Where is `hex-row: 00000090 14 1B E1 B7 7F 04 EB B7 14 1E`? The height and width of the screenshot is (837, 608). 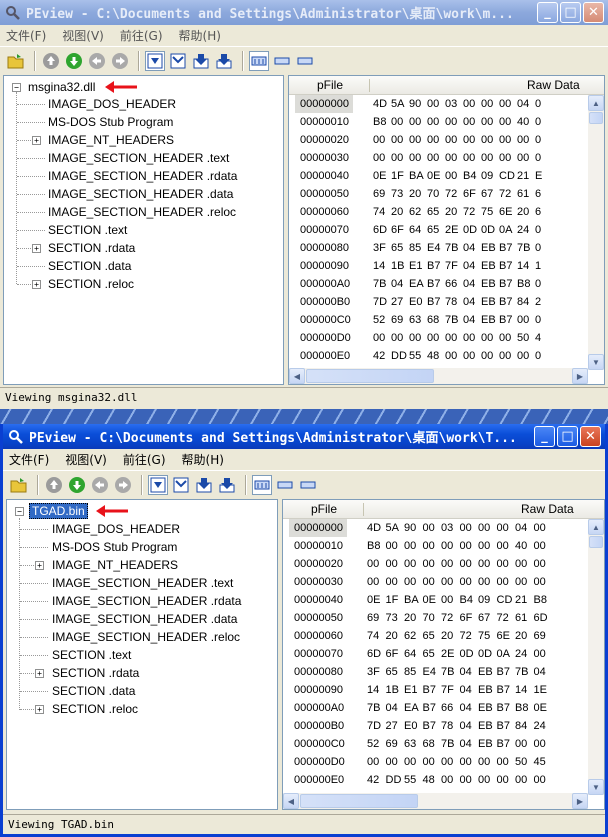
hex-row: 00000090 14 1B E1 B7 7F 04 EB B7 14 1E is located at coordinates (433, 690).